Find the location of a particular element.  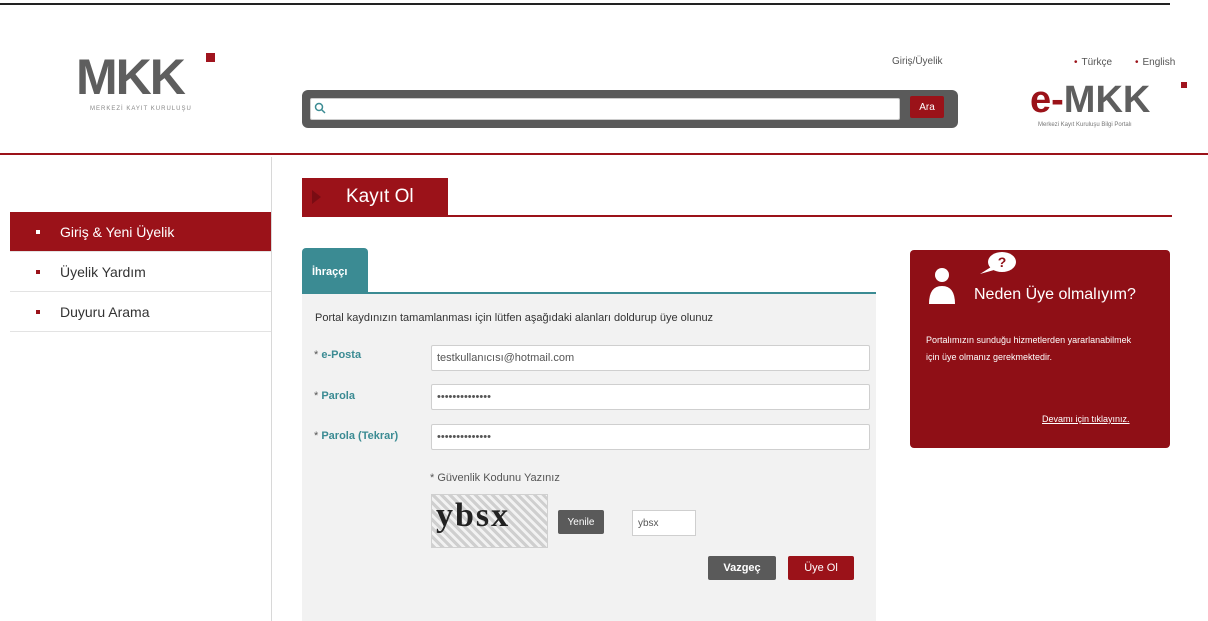

captcha-input is located at coordinates (664, 523).